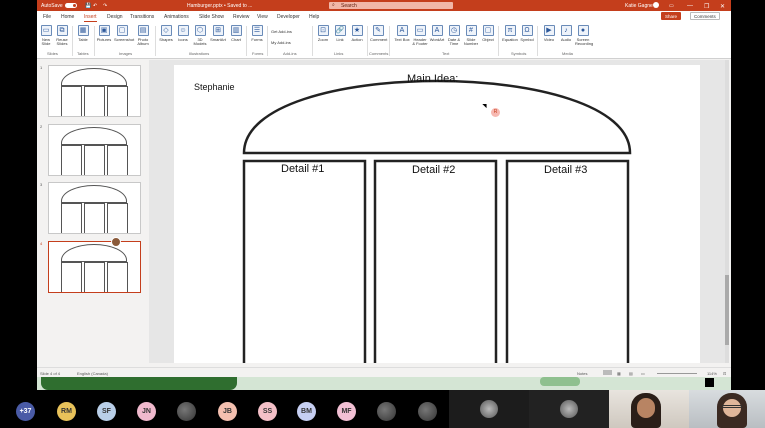 The height and width of the screenshot is (428, 765). Describe the element at coordinates (218, 33) in the screenshot. I see `smartart-button: ⊞ SmartArt` at that location.